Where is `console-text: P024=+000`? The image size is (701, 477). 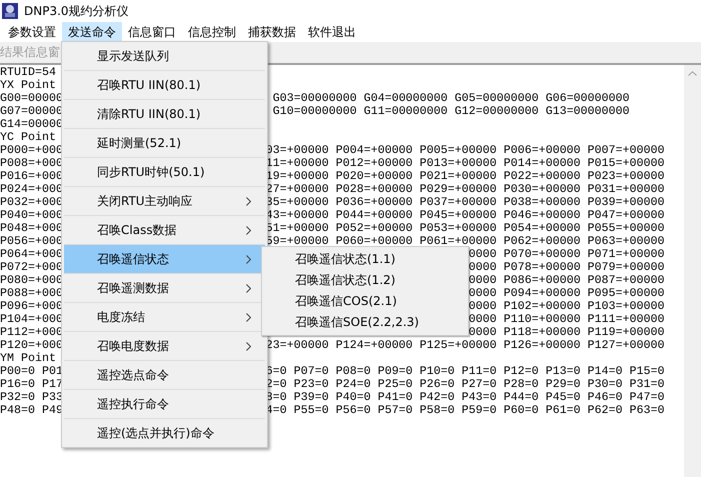 console-text: P024=+000 is located at coordinates (31, 189).